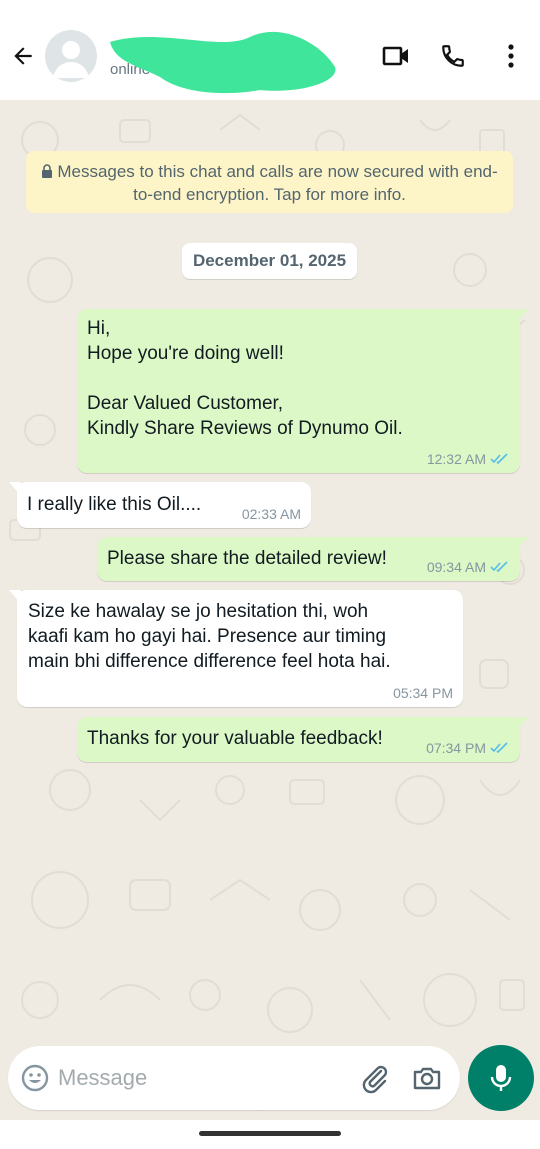 This screenshot has width=540, height=1149. Describe the element at coordinates (269, 261) in the screenshot. I see `date-chip: December 01, 2025` at that location.